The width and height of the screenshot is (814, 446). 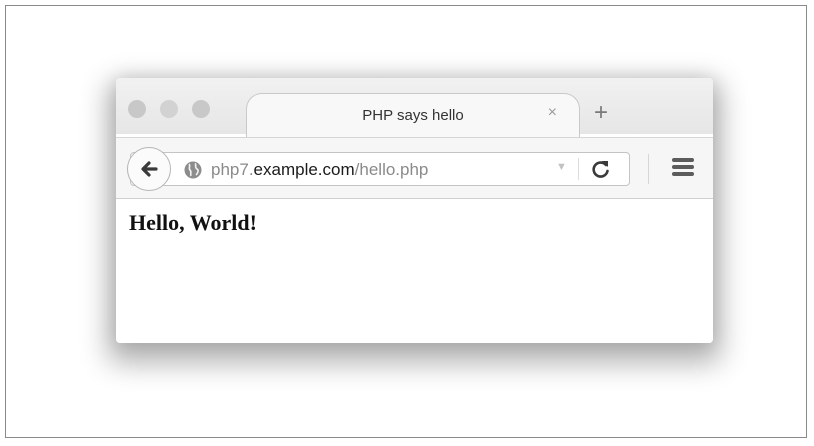 I want to click on tab-close-icon: ×, so click(x=552, y=113).